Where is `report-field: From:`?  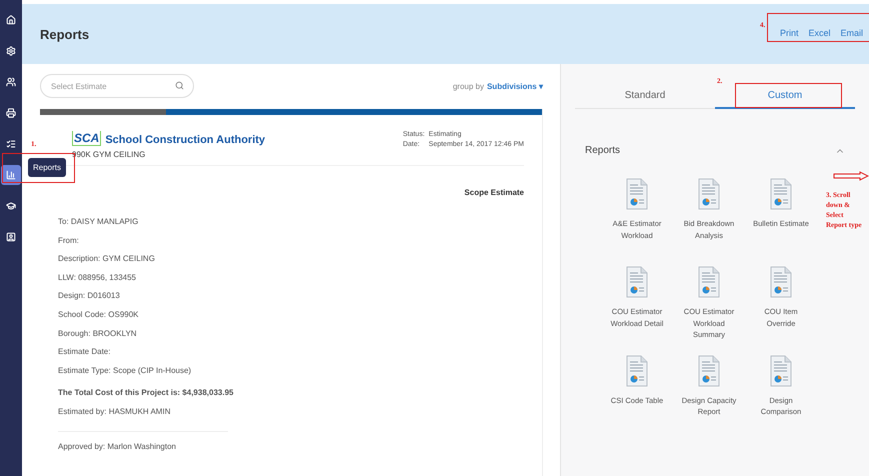 report-field: From: is located at coordinates (291, 241).